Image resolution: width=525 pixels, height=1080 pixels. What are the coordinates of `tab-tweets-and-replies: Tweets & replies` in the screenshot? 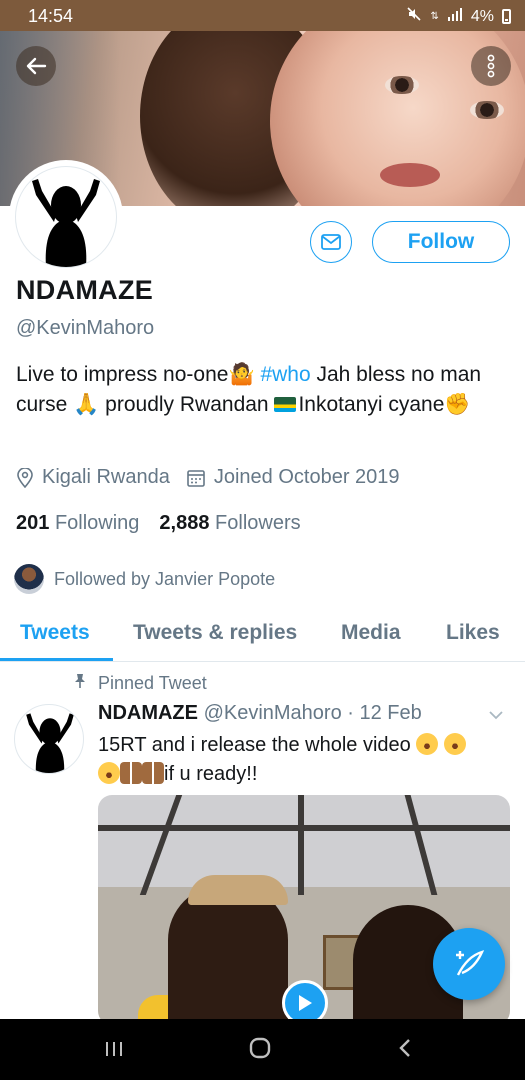 It's located at (215, 633).